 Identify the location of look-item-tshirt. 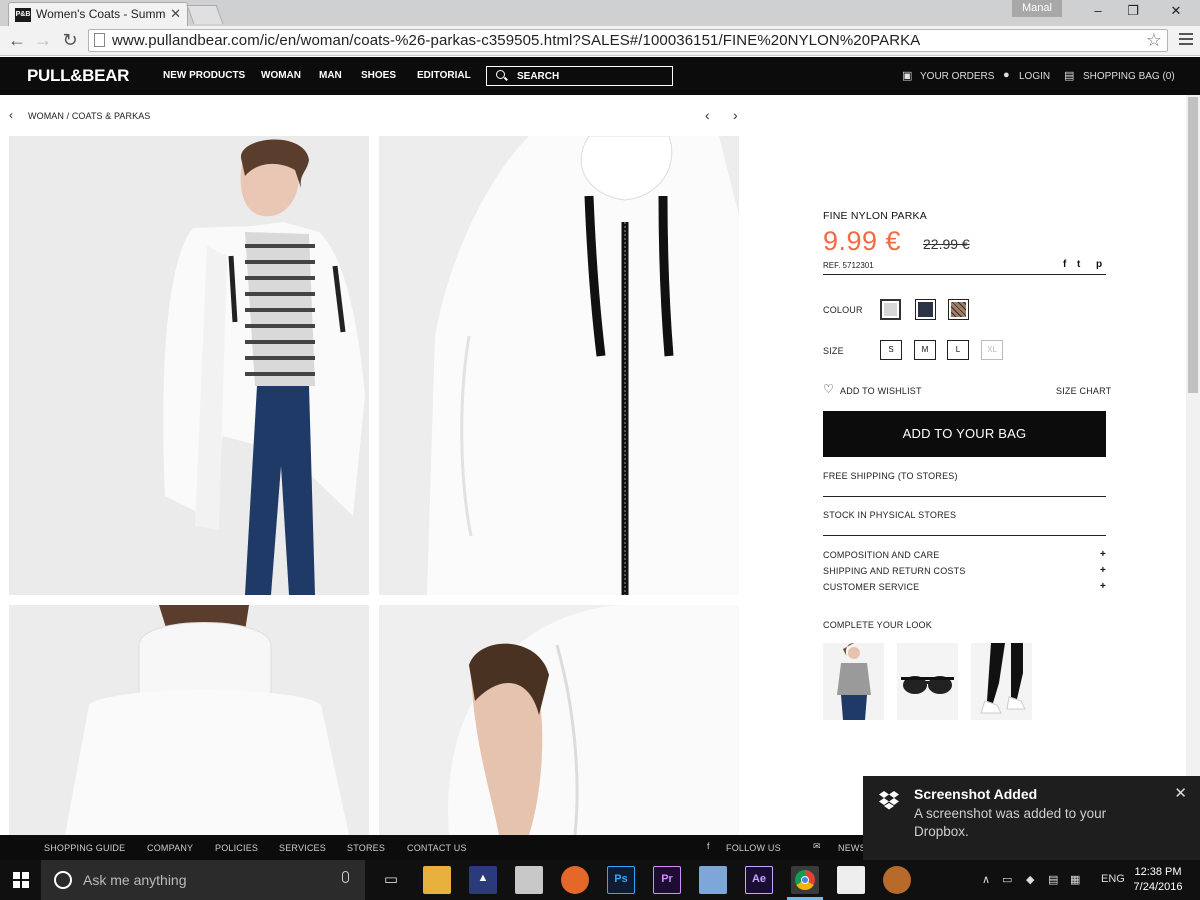
(853, 681).